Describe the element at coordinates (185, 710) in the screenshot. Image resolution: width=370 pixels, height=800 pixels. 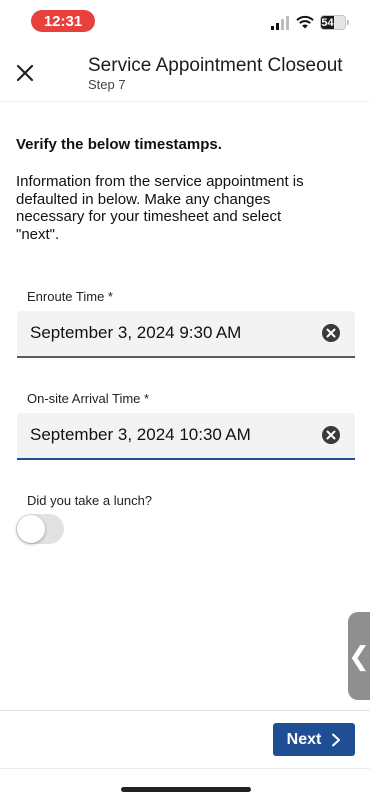
I see `footer-divider` at that location.